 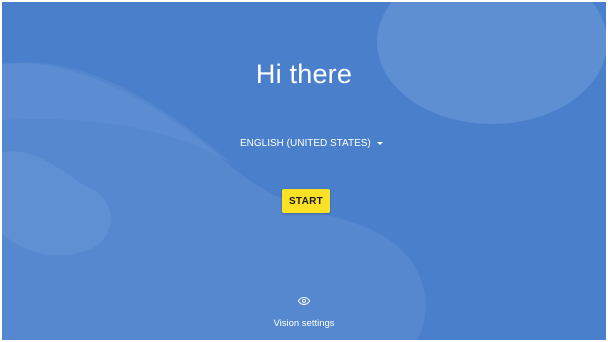 I want to click on language-dropdown: ENGLISH (UNITED STATES), so click(x=311, y=143).